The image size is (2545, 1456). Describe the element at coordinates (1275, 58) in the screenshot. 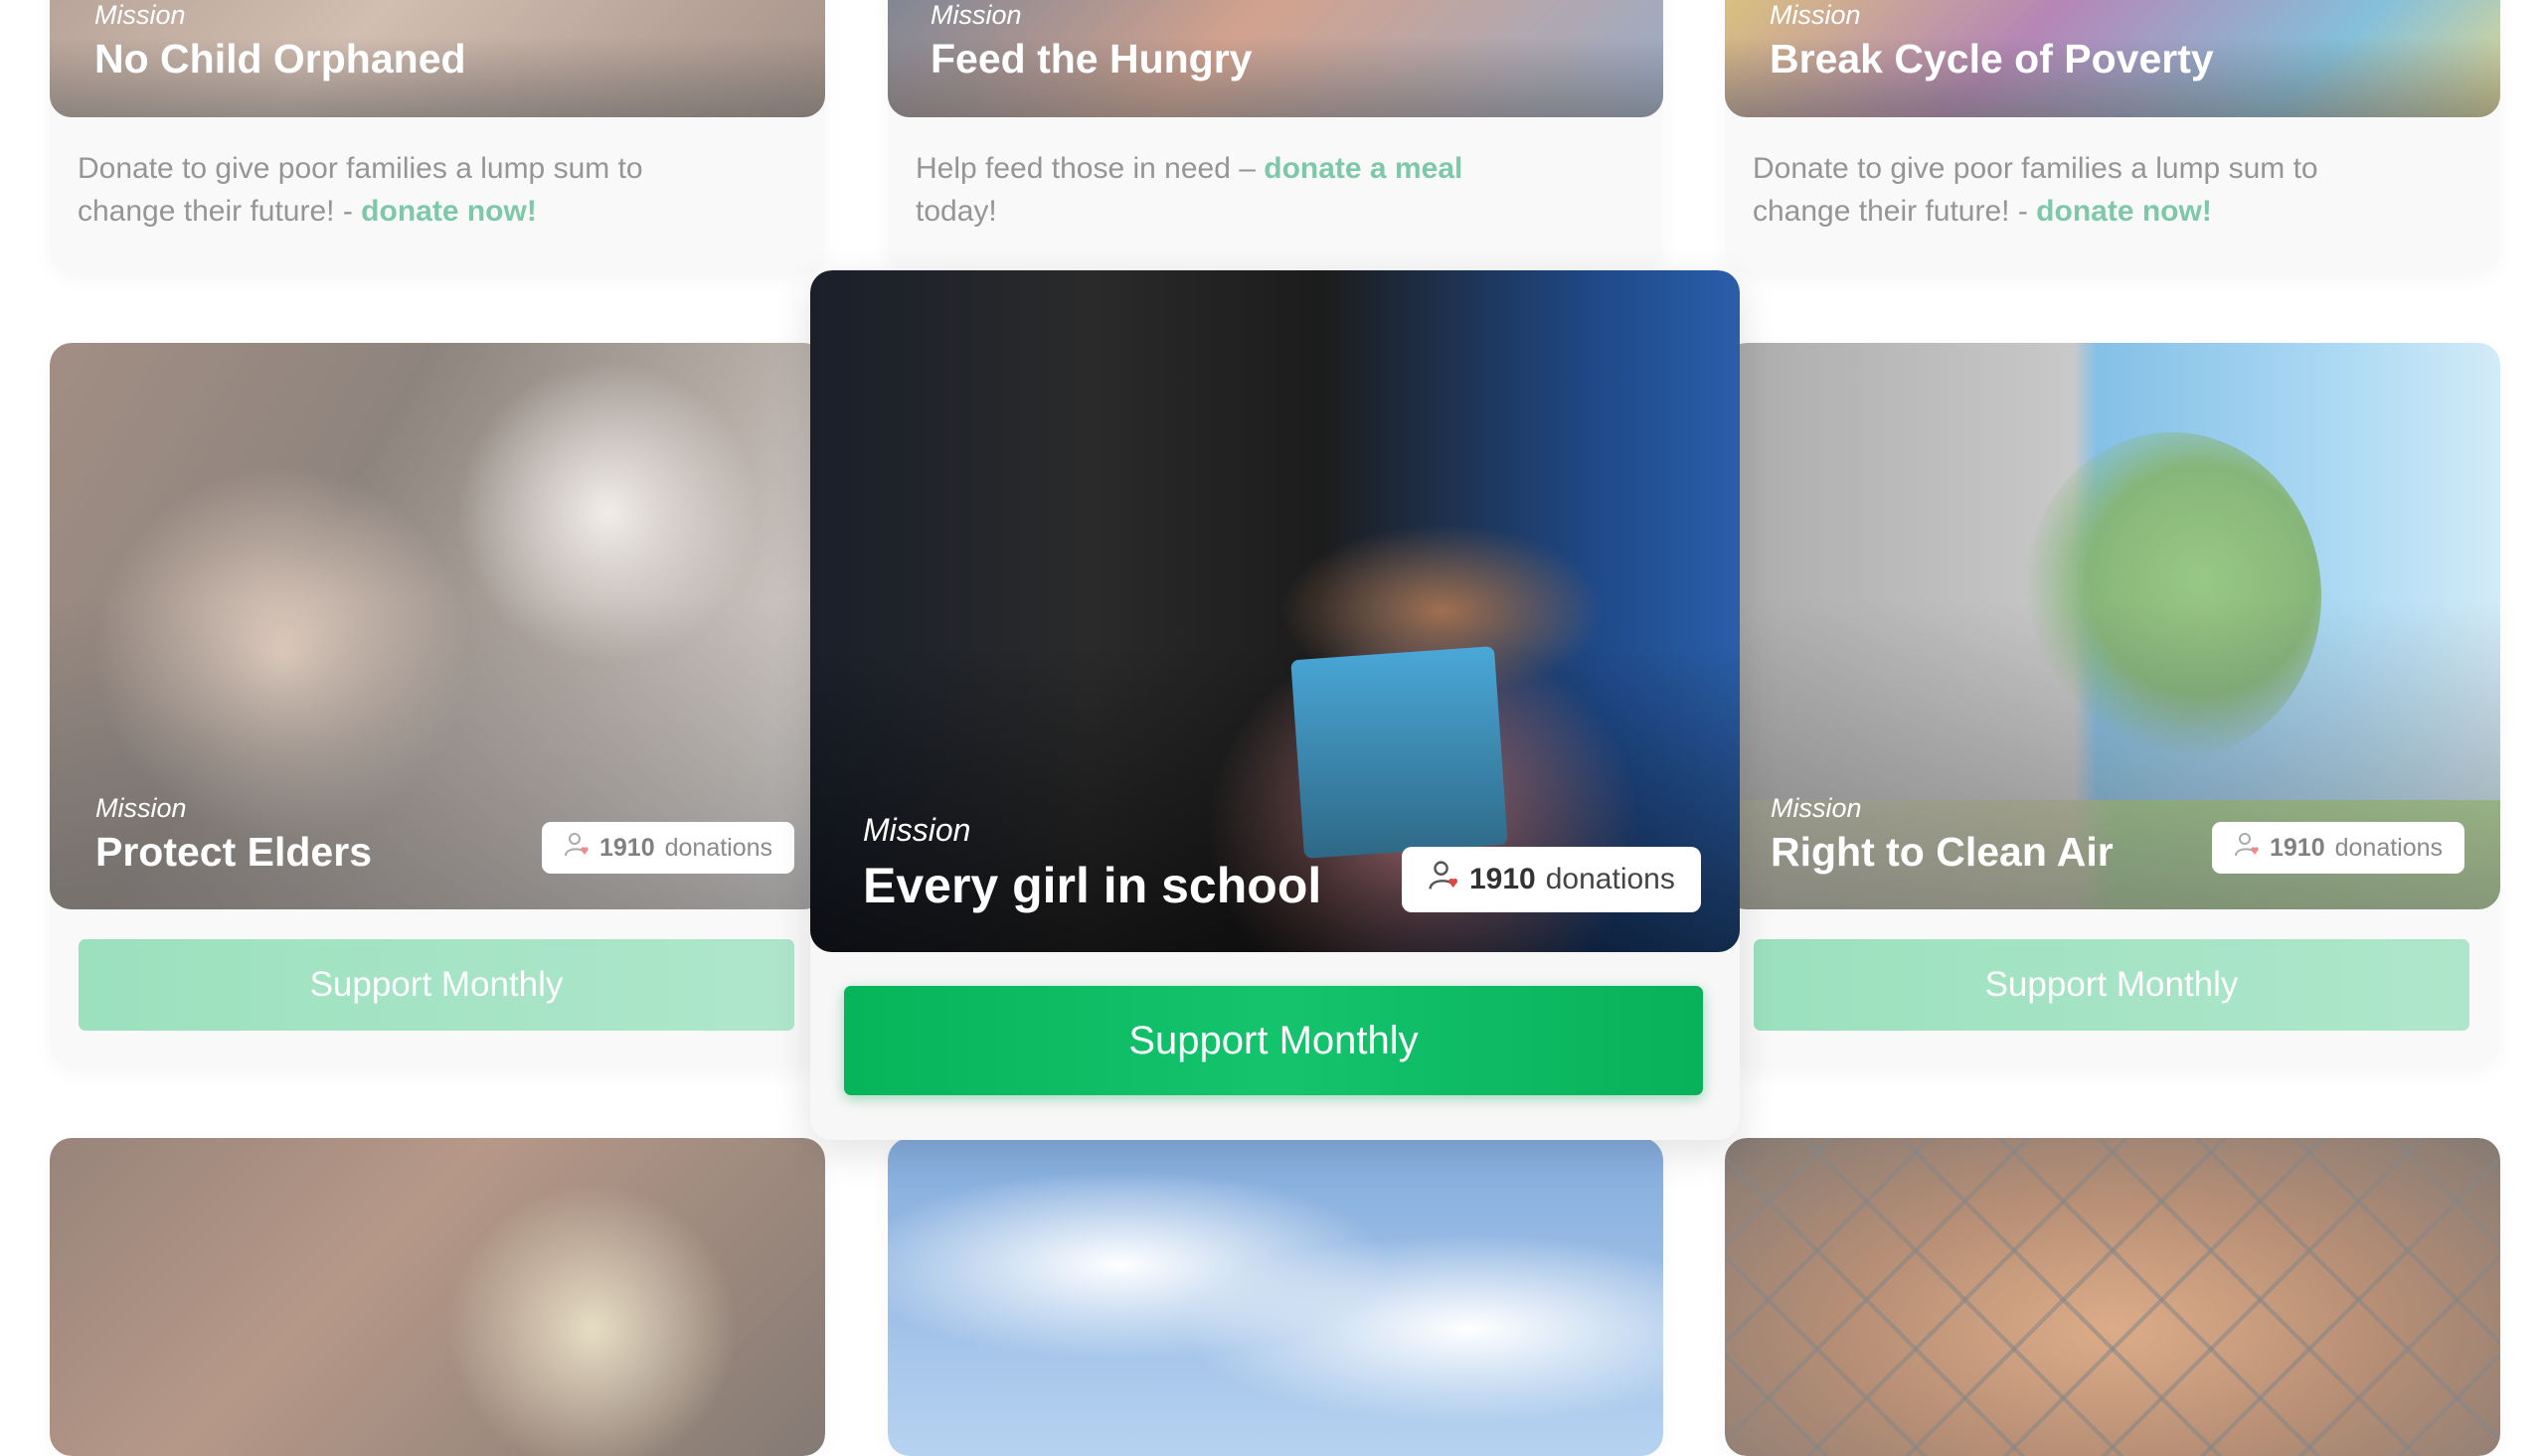

I see `mission-image: Mission Feed the Hungry` at that location.